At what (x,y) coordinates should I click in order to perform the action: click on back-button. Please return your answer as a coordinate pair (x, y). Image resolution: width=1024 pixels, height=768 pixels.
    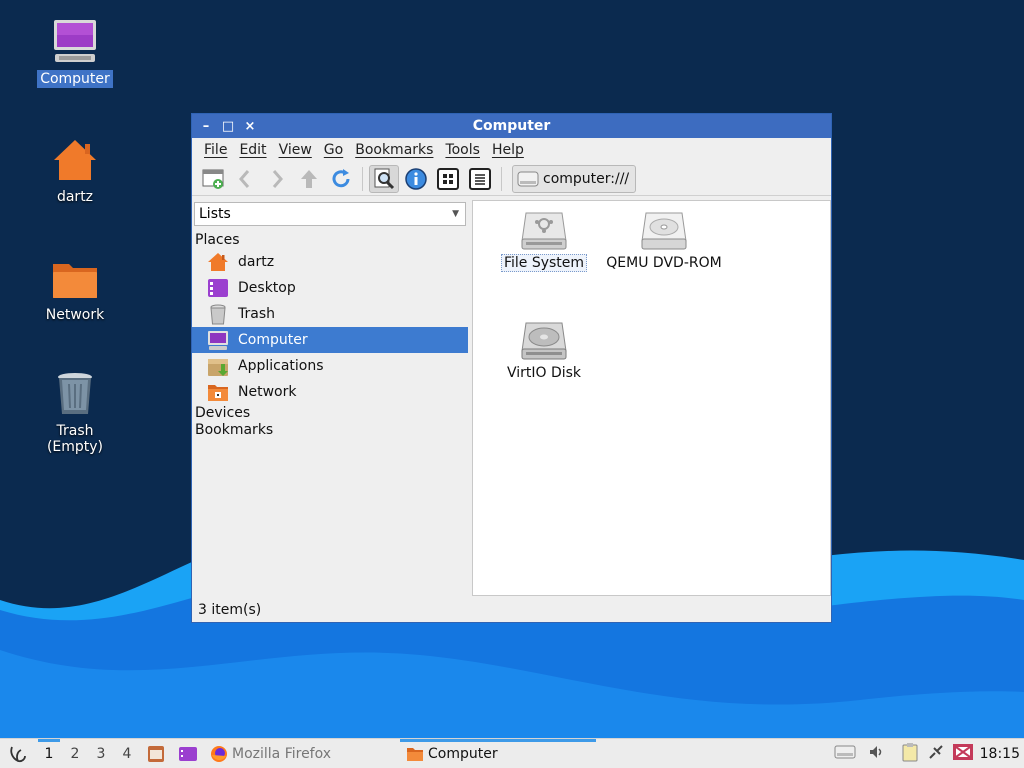
    Looking at the image, I should click on (245, 179).